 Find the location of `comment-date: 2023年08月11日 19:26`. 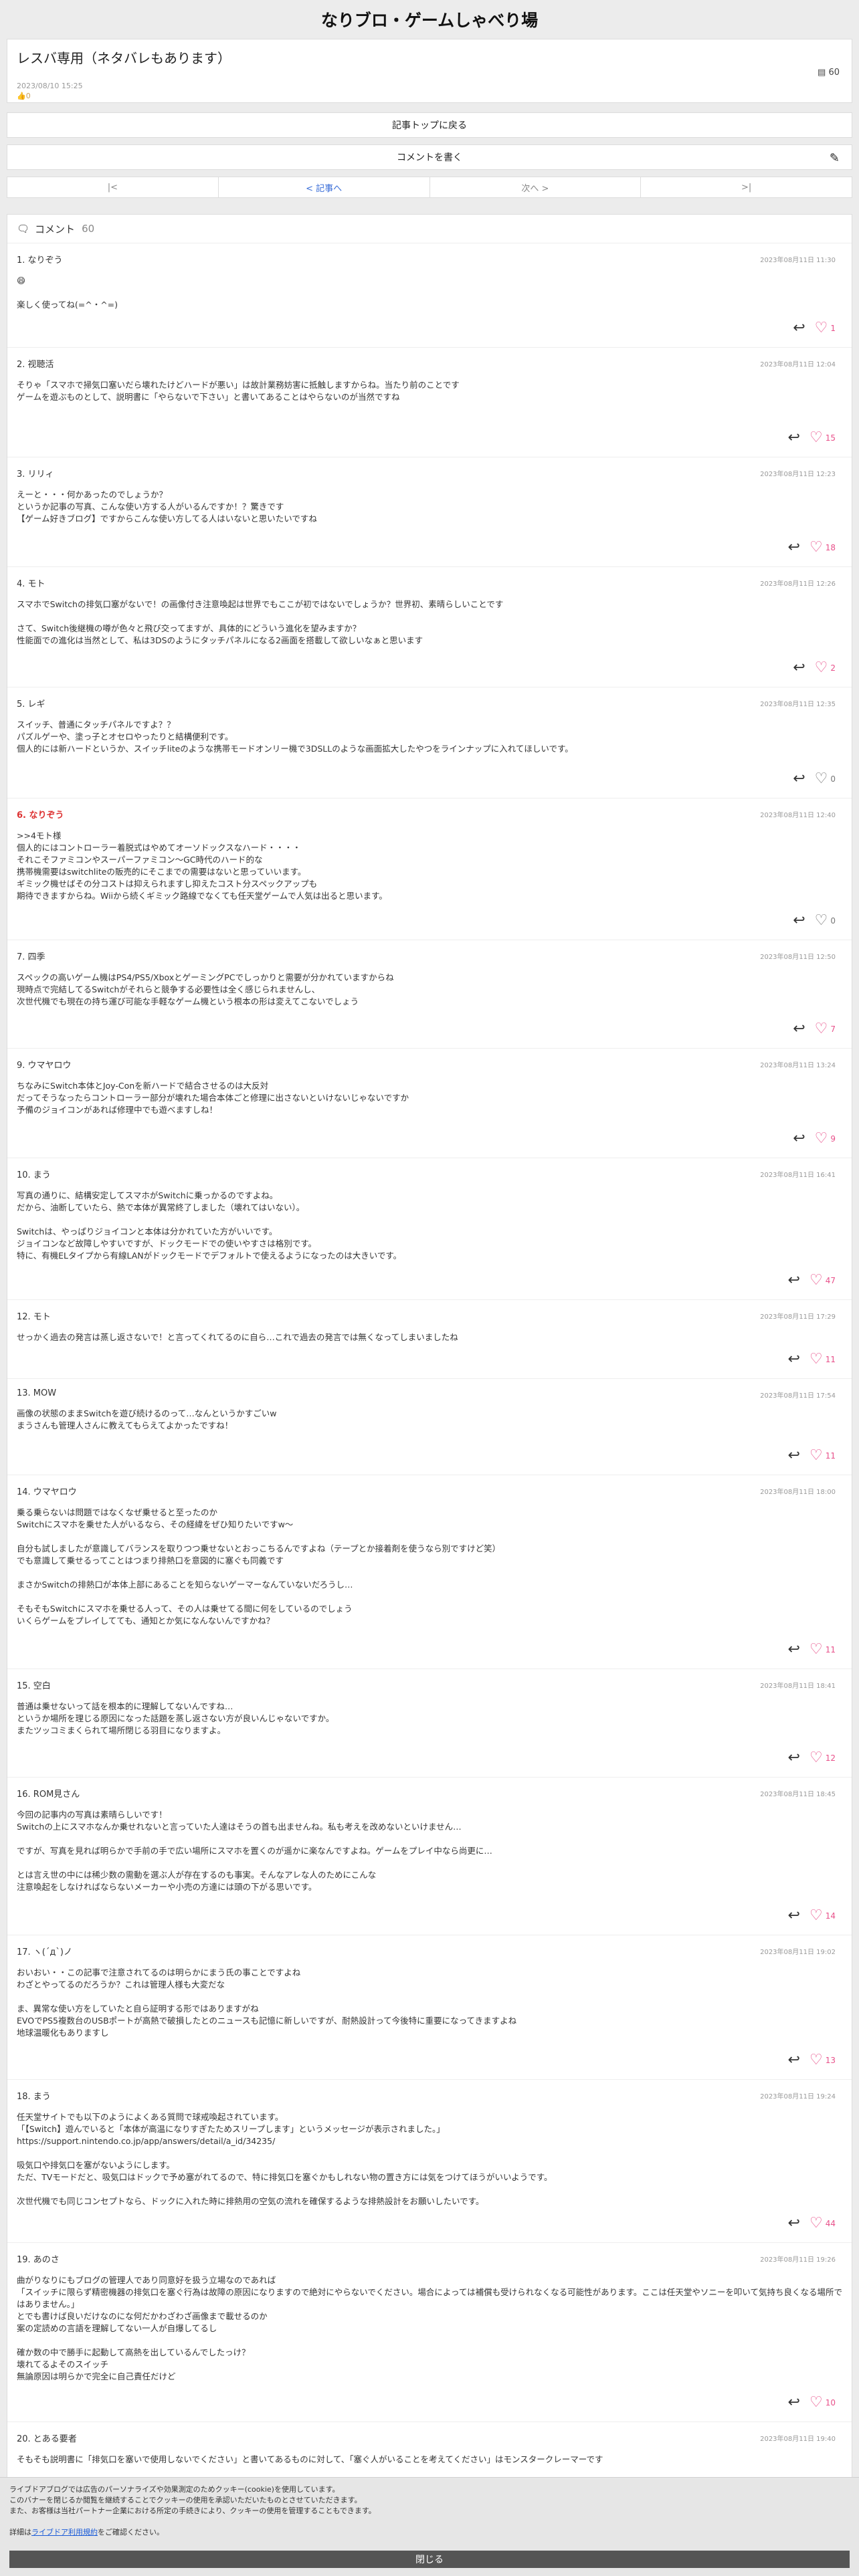

comment-date: 2023年08月11日 19:26 is located at coordinates (798, 2260).